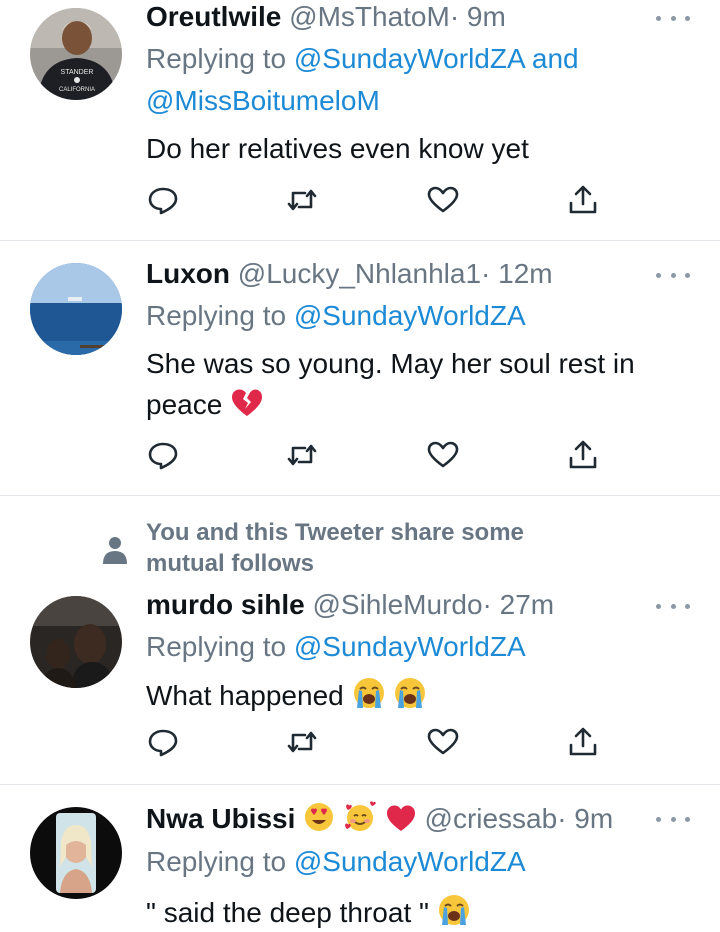  Describe the element at coordinates (115, 550) in the screenshot. I see `person-icon` at that location.